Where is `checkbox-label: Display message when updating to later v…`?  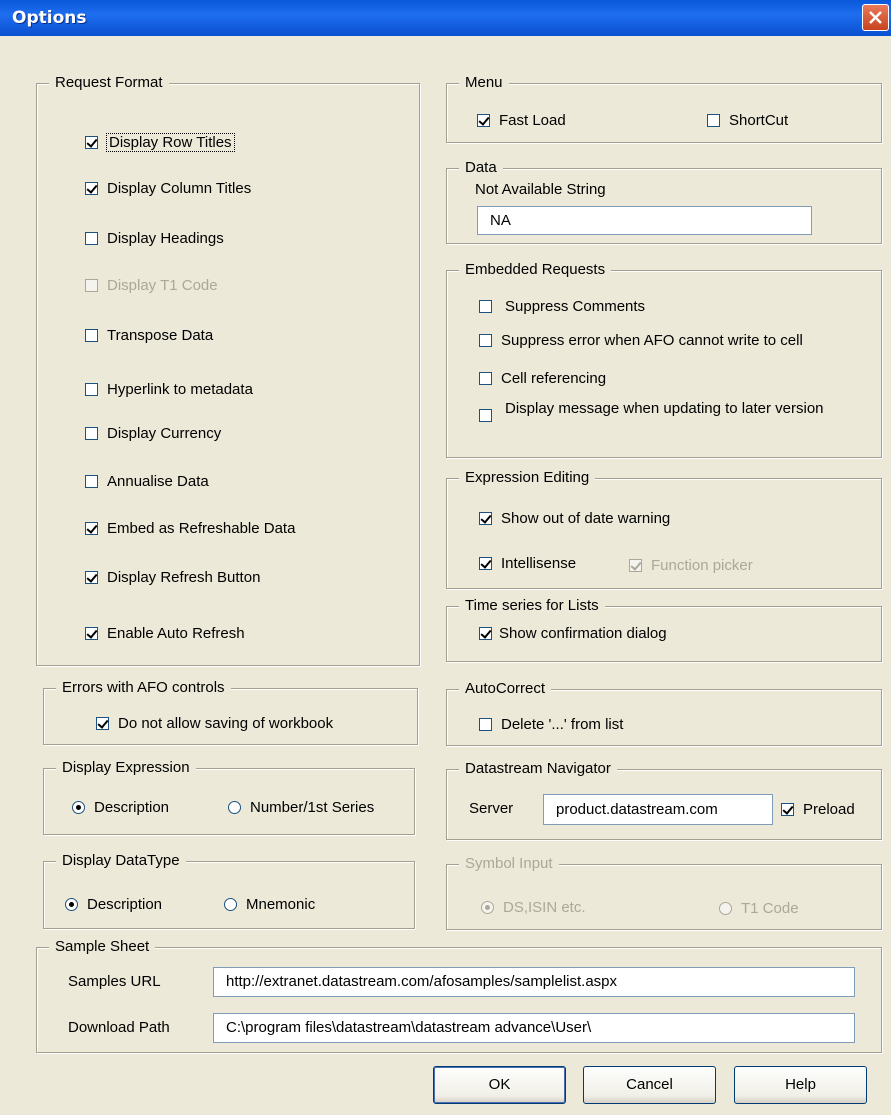 checkbox-label: Display message when updating to later v… is located at coordinates (664, 408).